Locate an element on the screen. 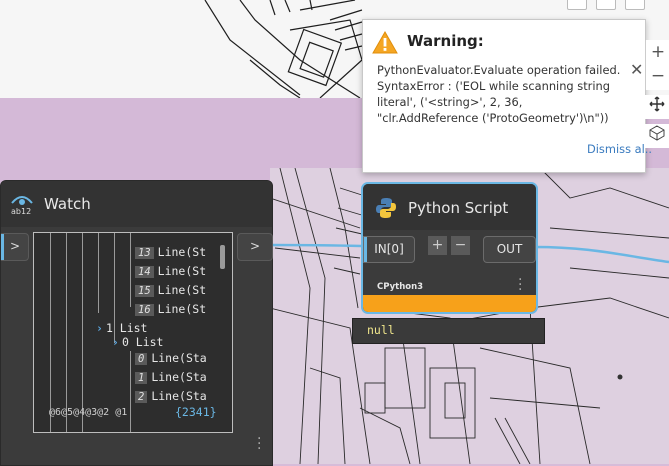 The height and width of the screenshot is (466, 669). python-script-node: Python Script IN[0] + − OUT CPython3 · · · is located at coordinates (449, 248).